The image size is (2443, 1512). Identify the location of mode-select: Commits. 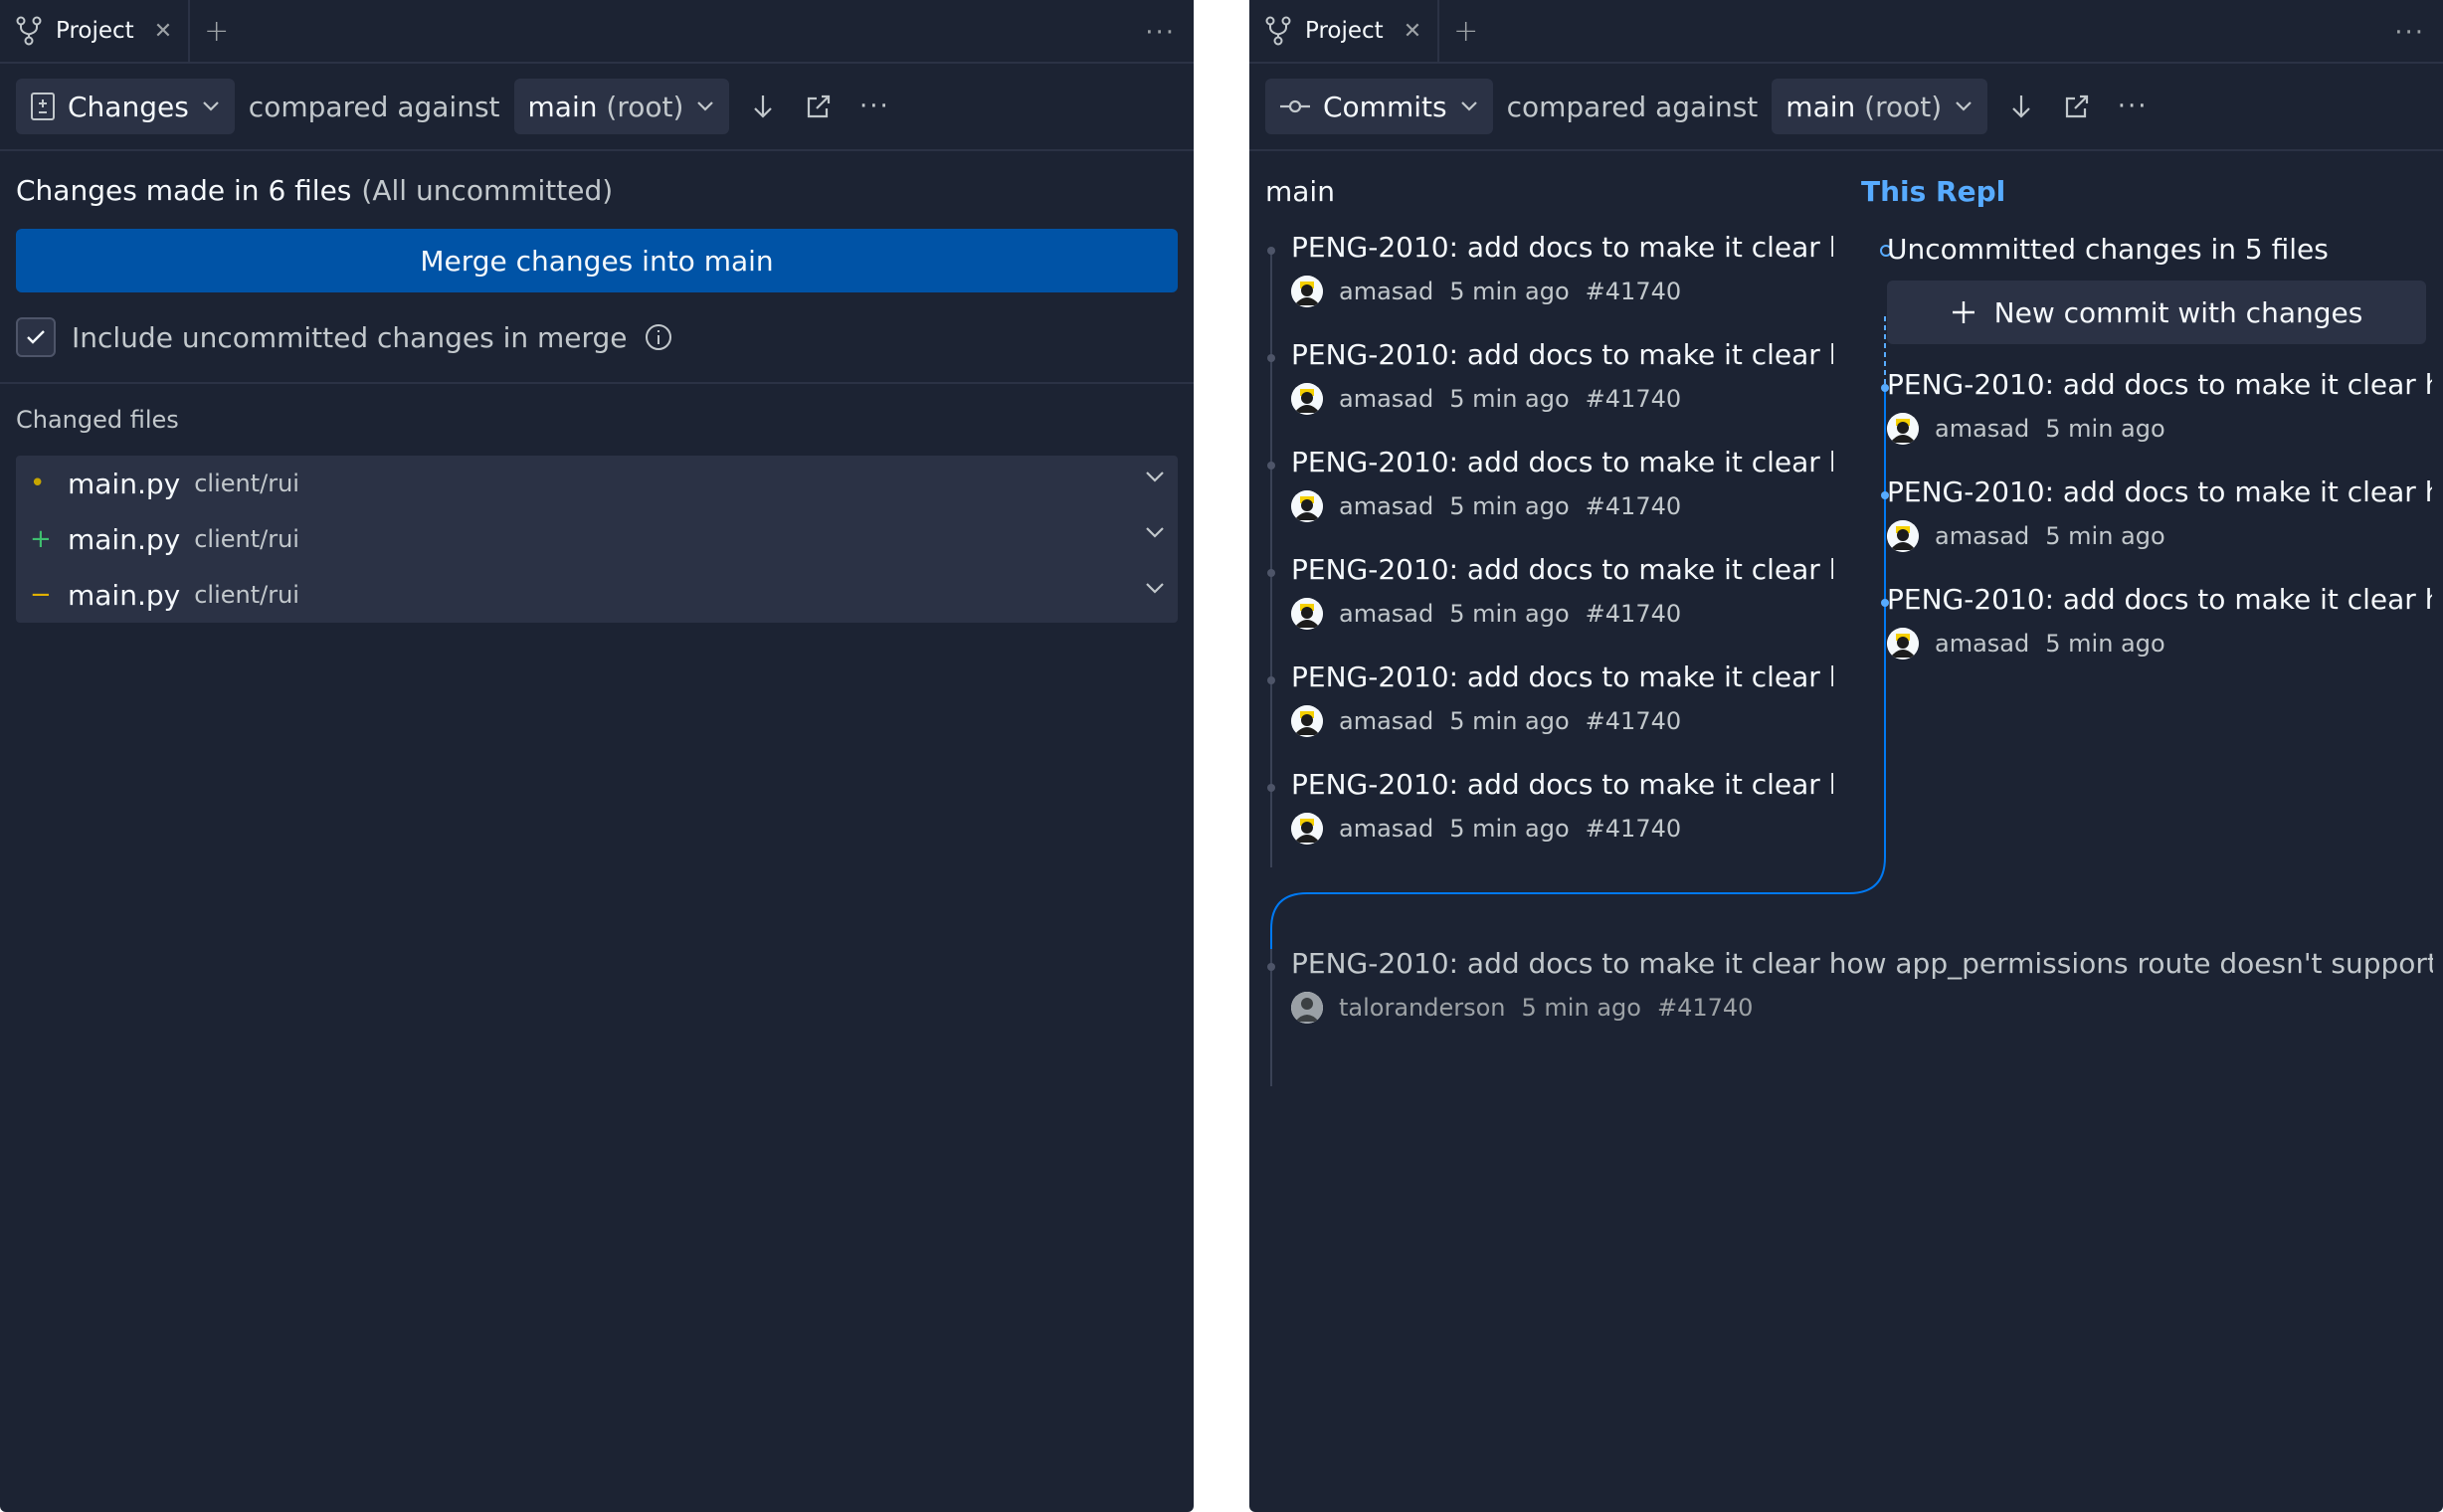
(1379, 106).